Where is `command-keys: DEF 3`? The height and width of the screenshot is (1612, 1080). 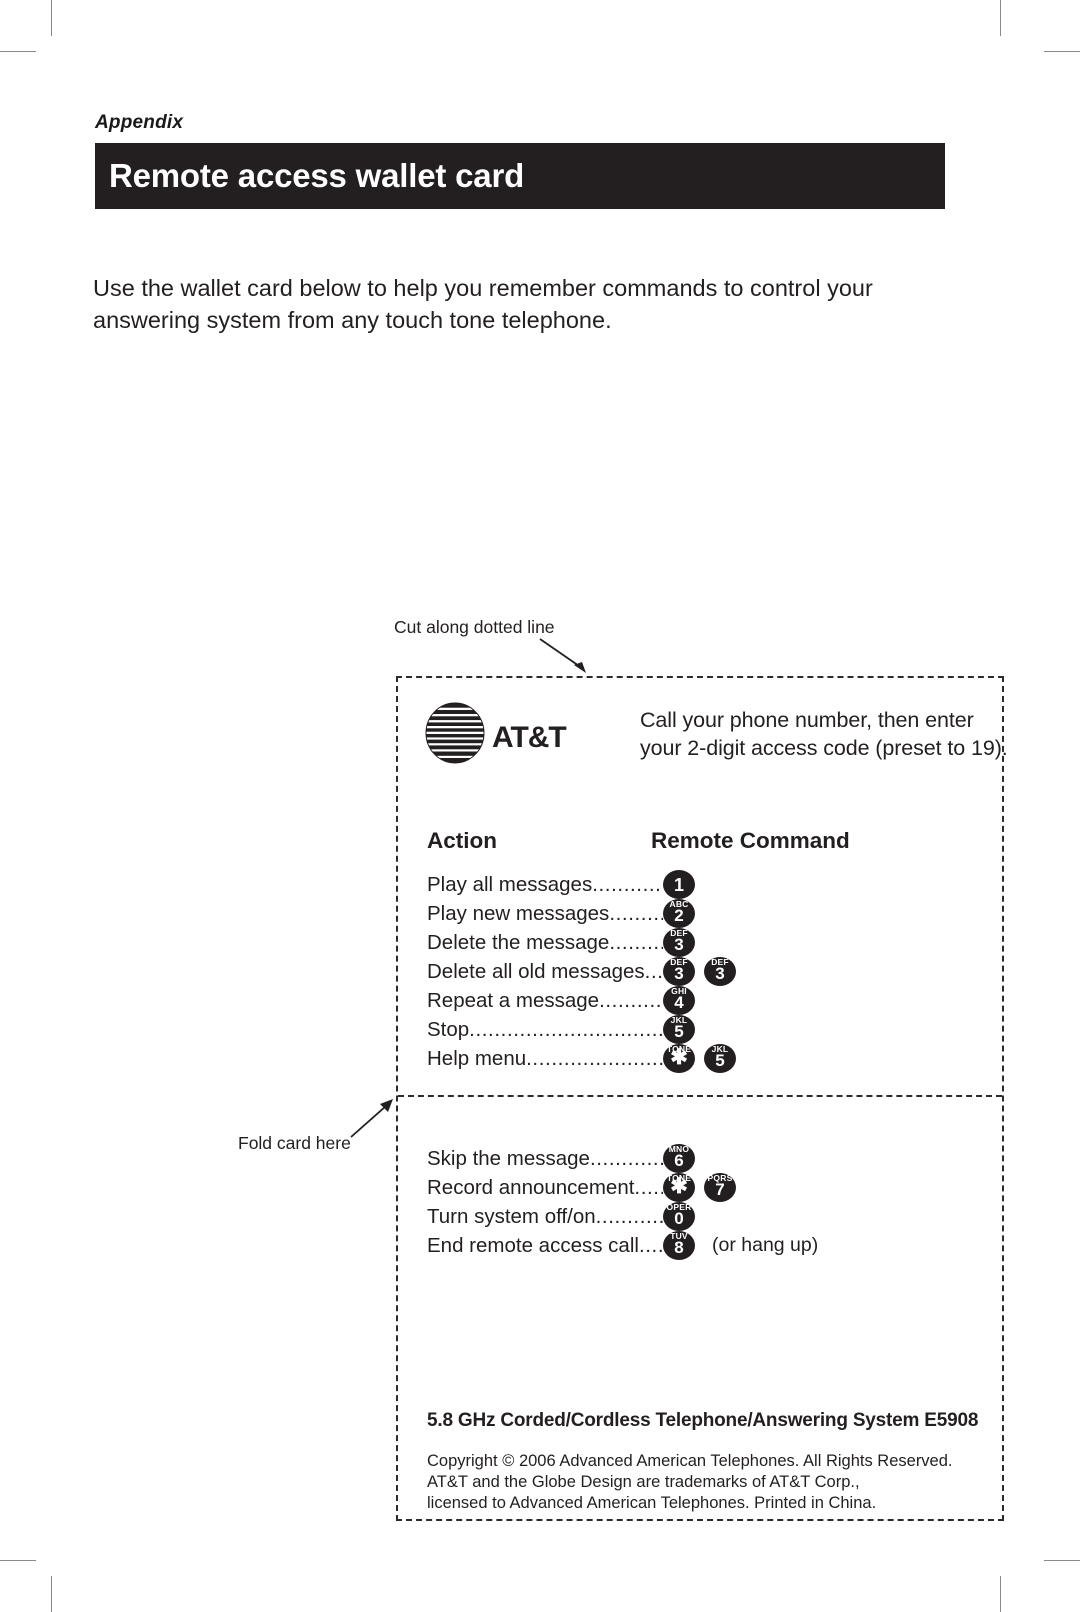
command-keys: DEF 3 is located at coordinates (679, 942).